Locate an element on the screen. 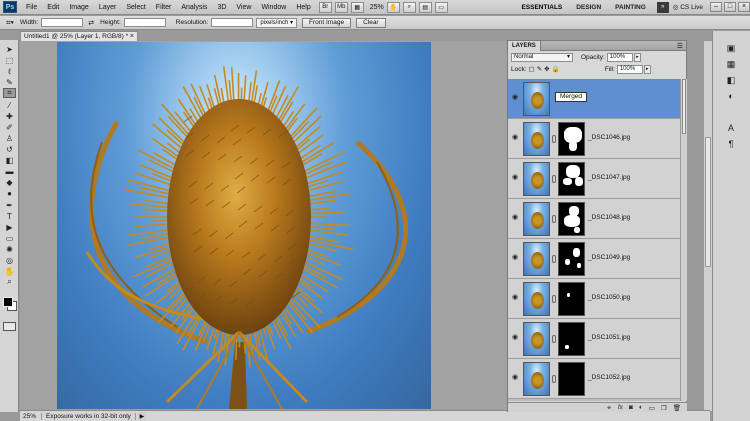 This screenshot has height=421, width=750. resolution-unit-select: pixels/inch ▾ is located at coordinates (277, 22).